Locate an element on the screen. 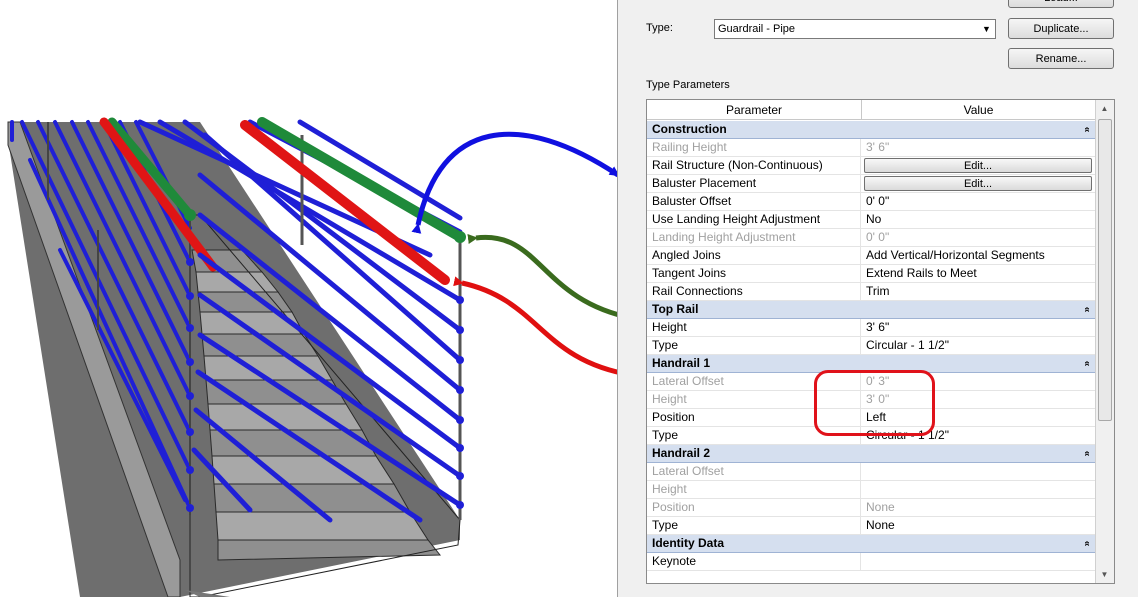  parameter-name: Keynote is located at coordinates (754, 561).